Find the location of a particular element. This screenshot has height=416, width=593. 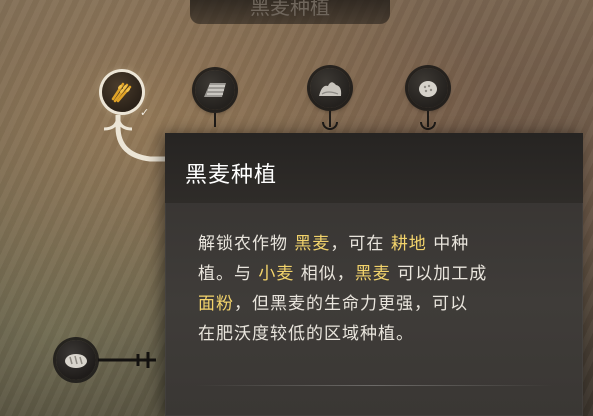

highlight-term: 耕地 is located at coordinates (408, 244).